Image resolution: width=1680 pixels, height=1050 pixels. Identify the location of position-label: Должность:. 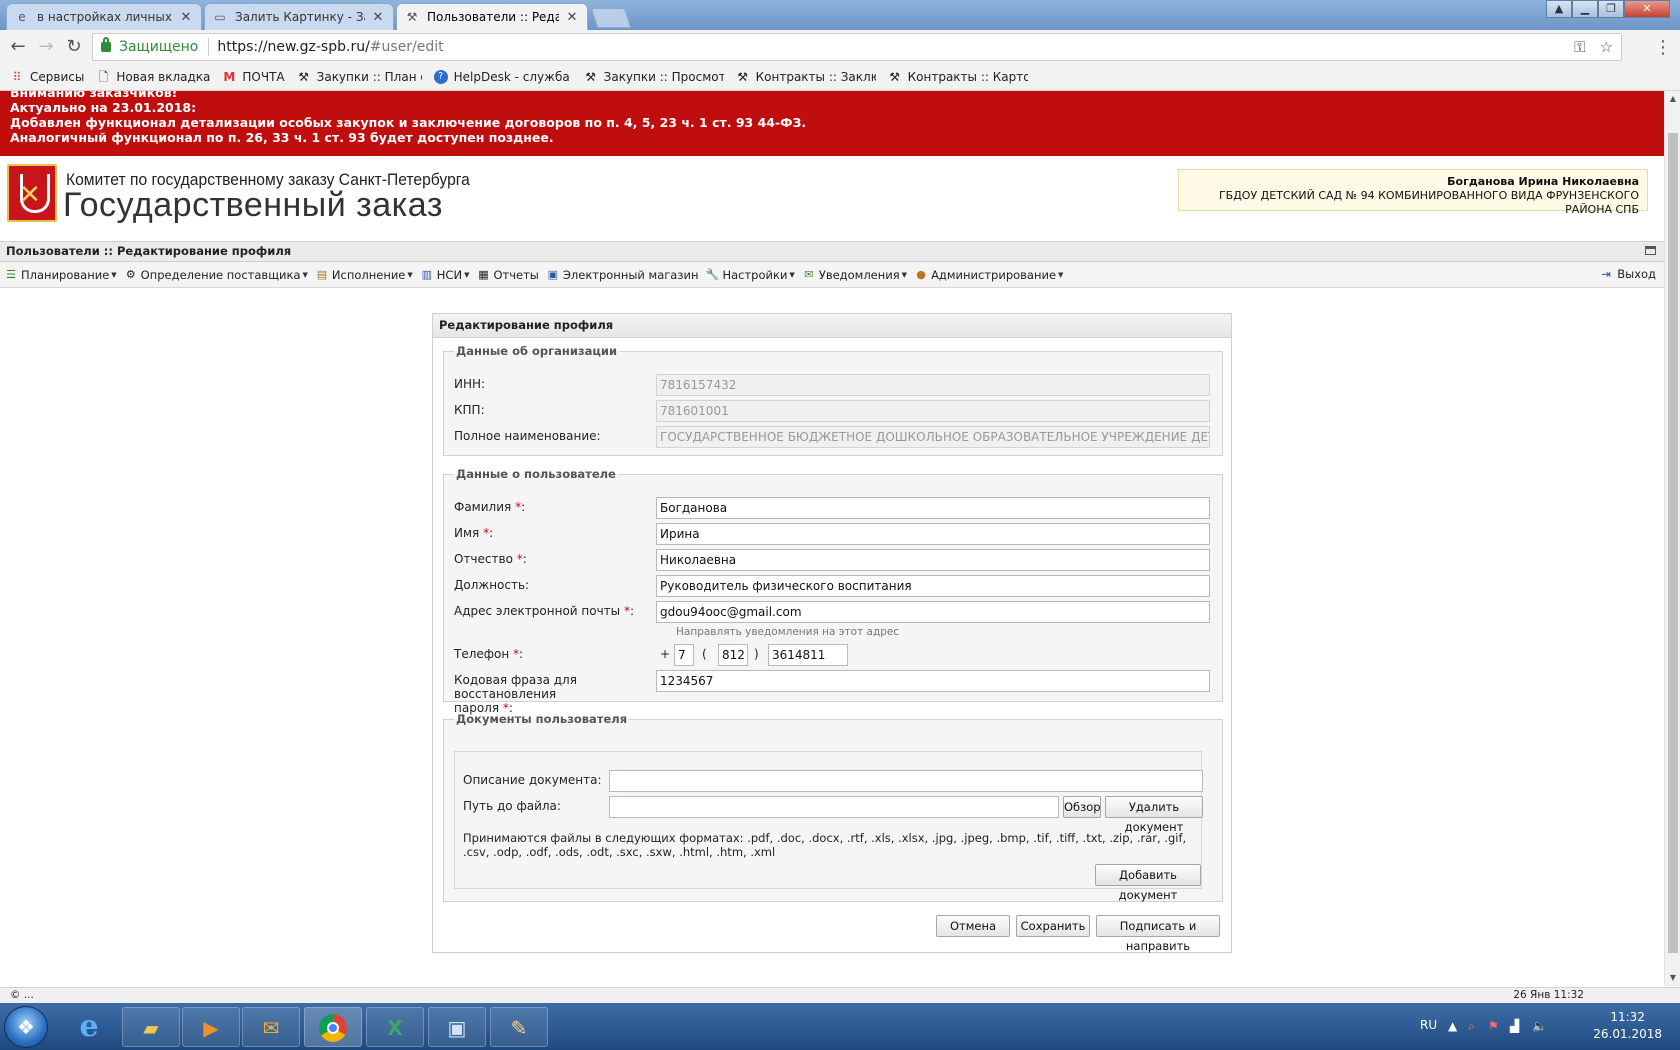
(492, 585).